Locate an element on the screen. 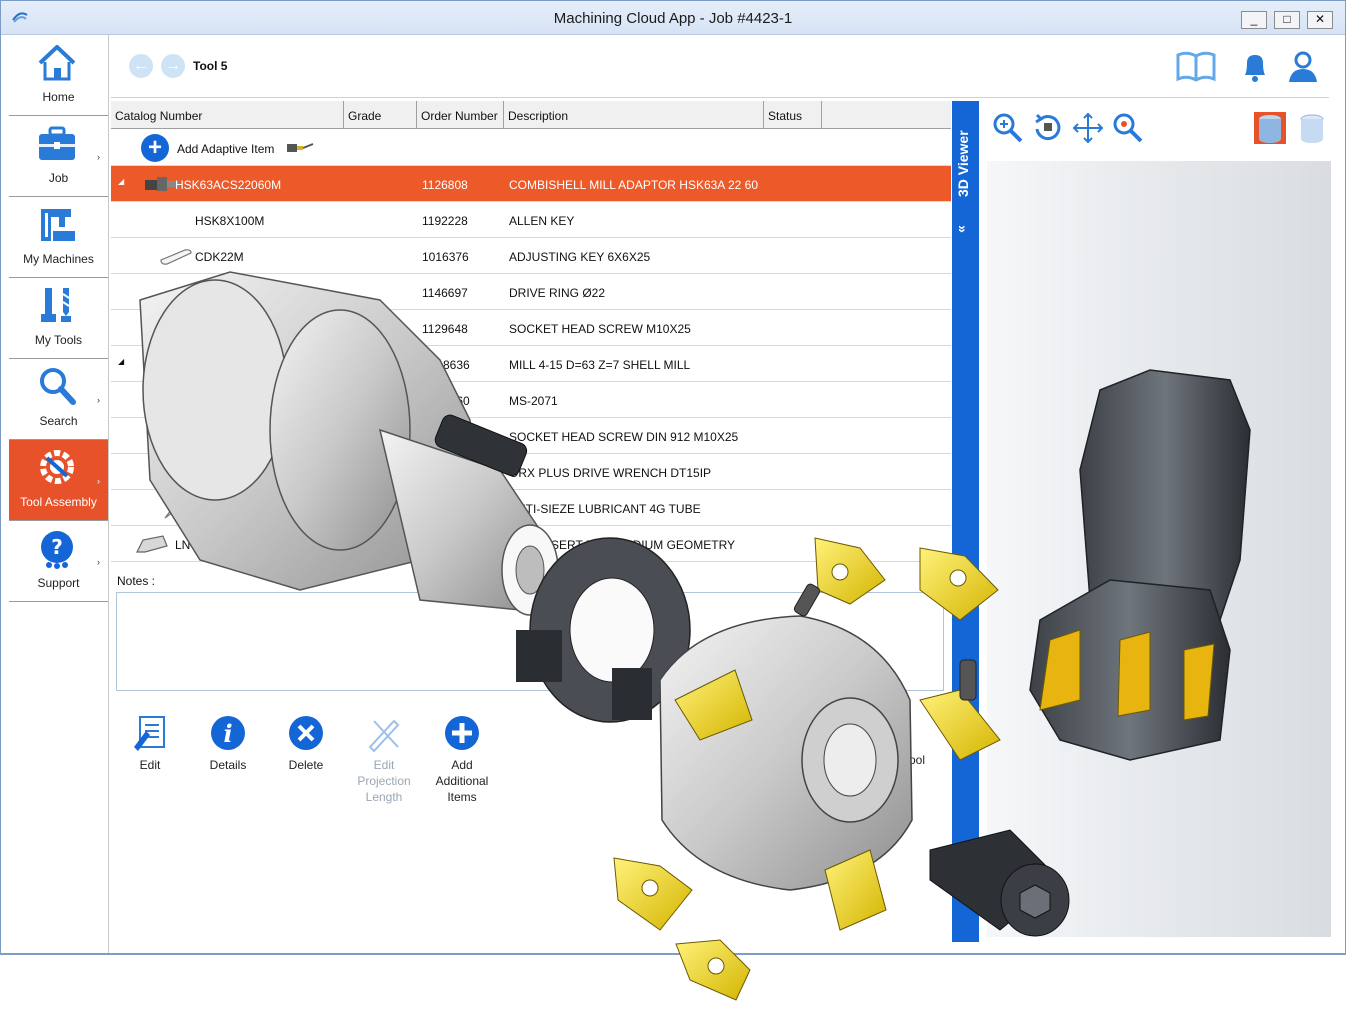 The image size is (1346, 1010). collapse-arrow-icon: » is located at coordinates (962, 229).